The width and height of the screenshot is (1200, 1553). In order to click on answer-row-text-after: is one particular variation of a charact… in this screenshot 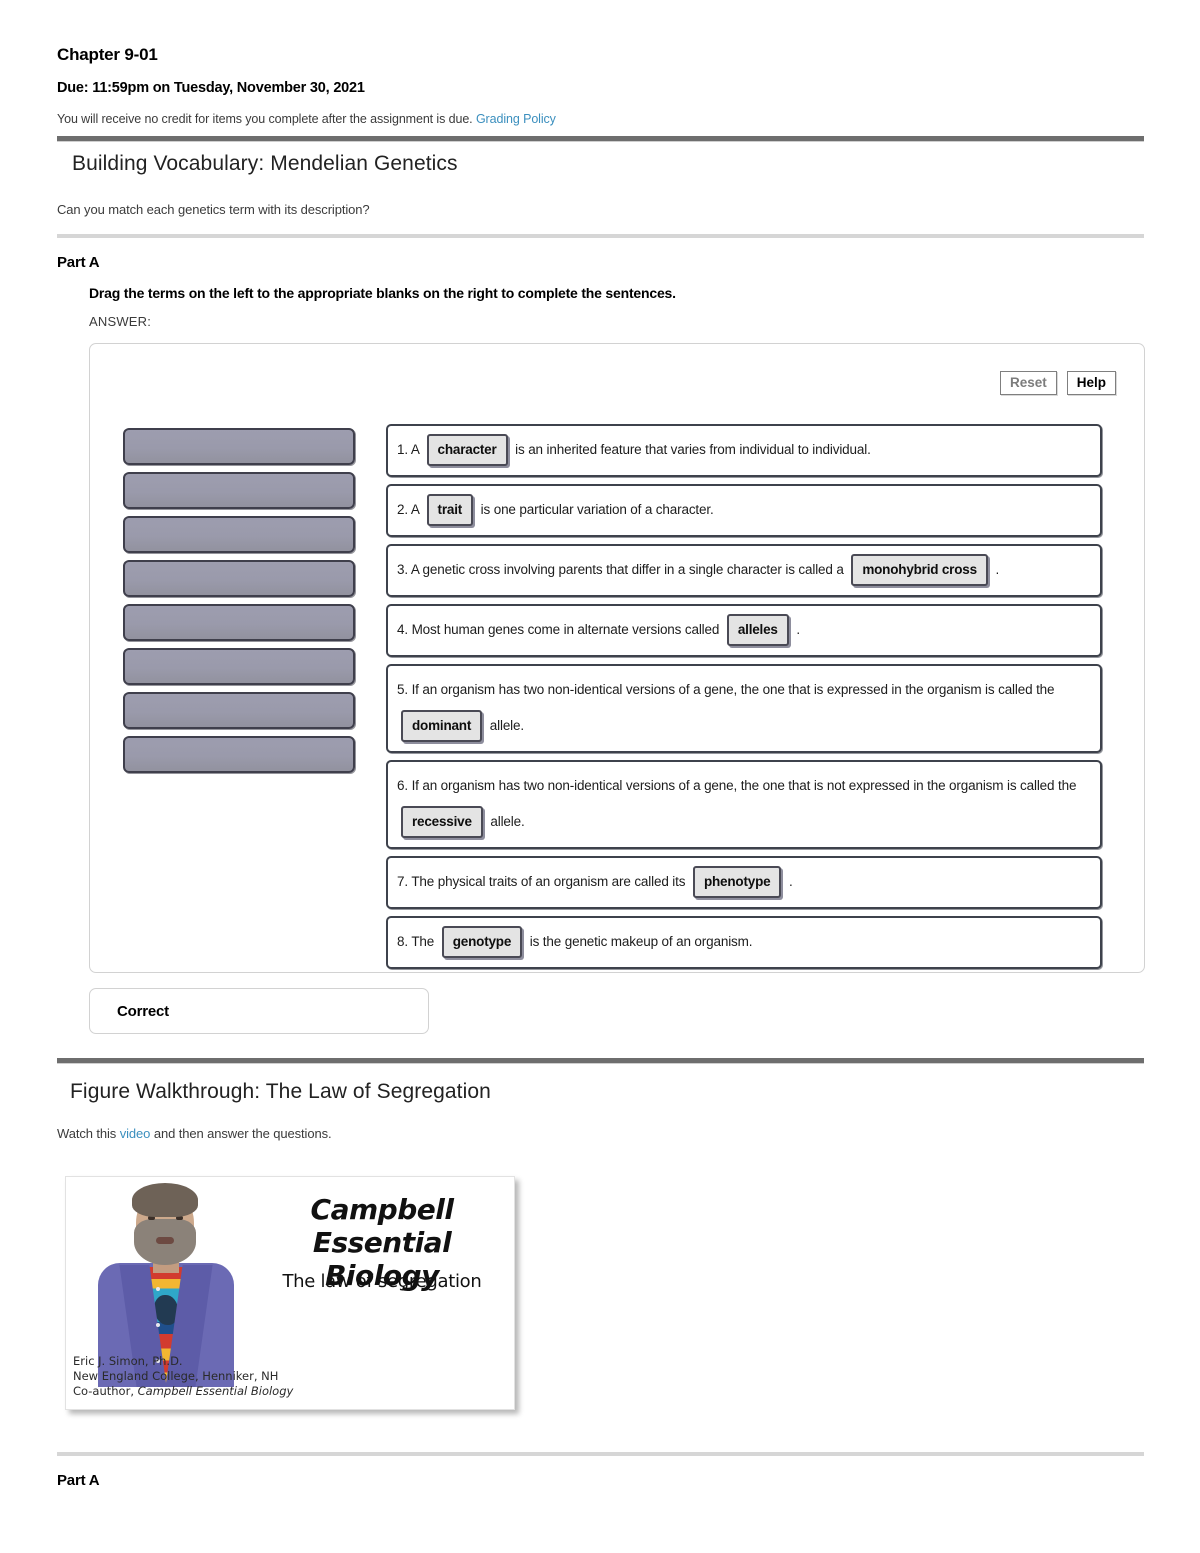, I will do `click(595, 509)`.